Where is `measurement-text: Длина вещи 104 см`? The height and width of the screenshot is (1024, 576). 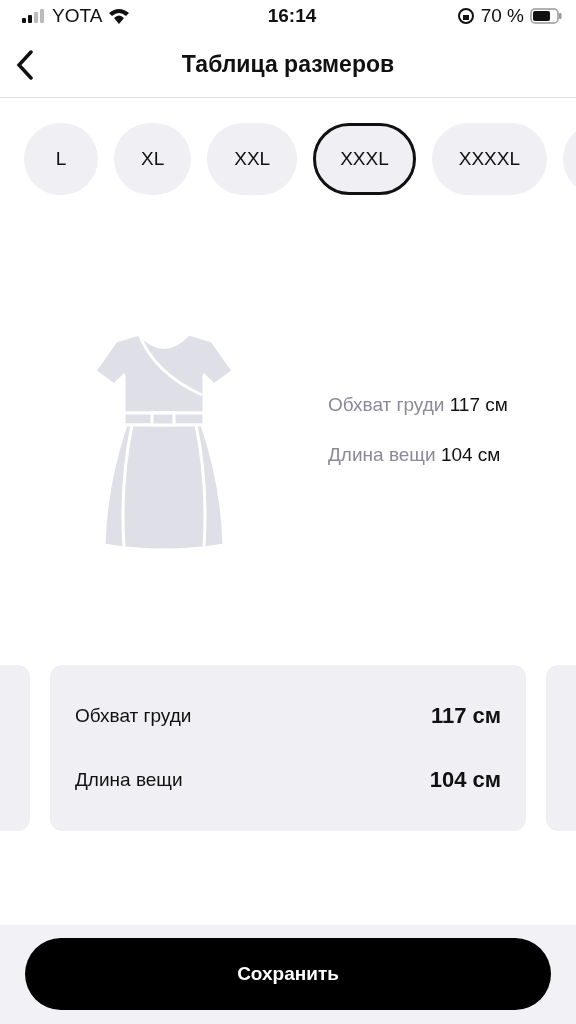 measurement-text: Длина вещи 104 см is located at coordinates (415, 455).